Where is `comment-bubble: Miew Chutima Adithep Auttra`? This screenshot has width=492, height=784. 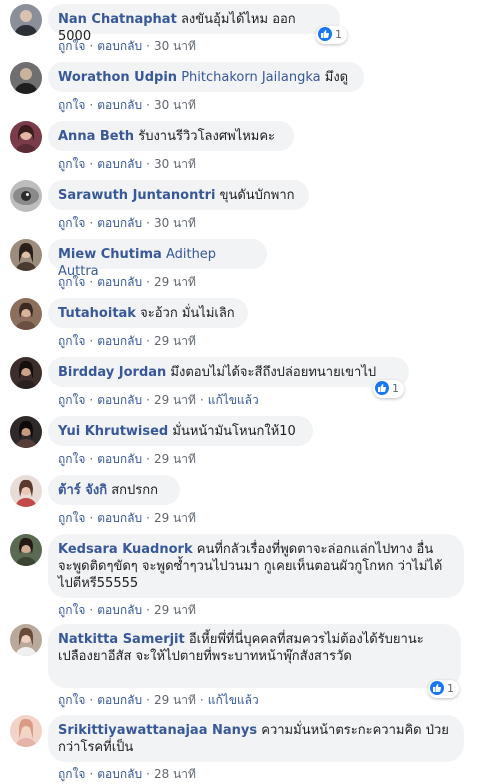 comment-bubble: Miew Chutima Adithep Auttra is located at coordinates (157, 259).